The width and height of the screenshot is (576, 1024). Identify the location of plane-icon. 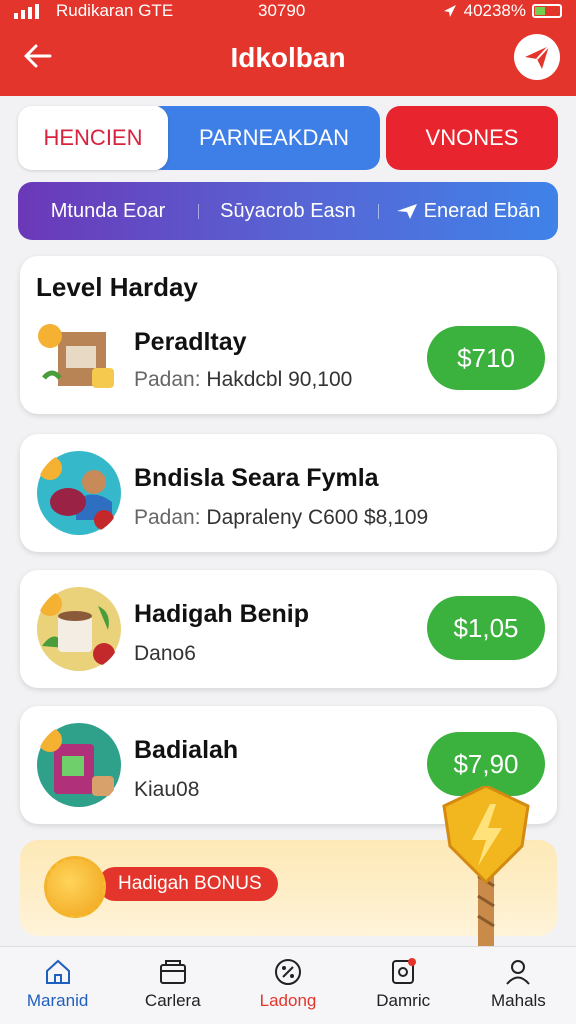
(406, 211).